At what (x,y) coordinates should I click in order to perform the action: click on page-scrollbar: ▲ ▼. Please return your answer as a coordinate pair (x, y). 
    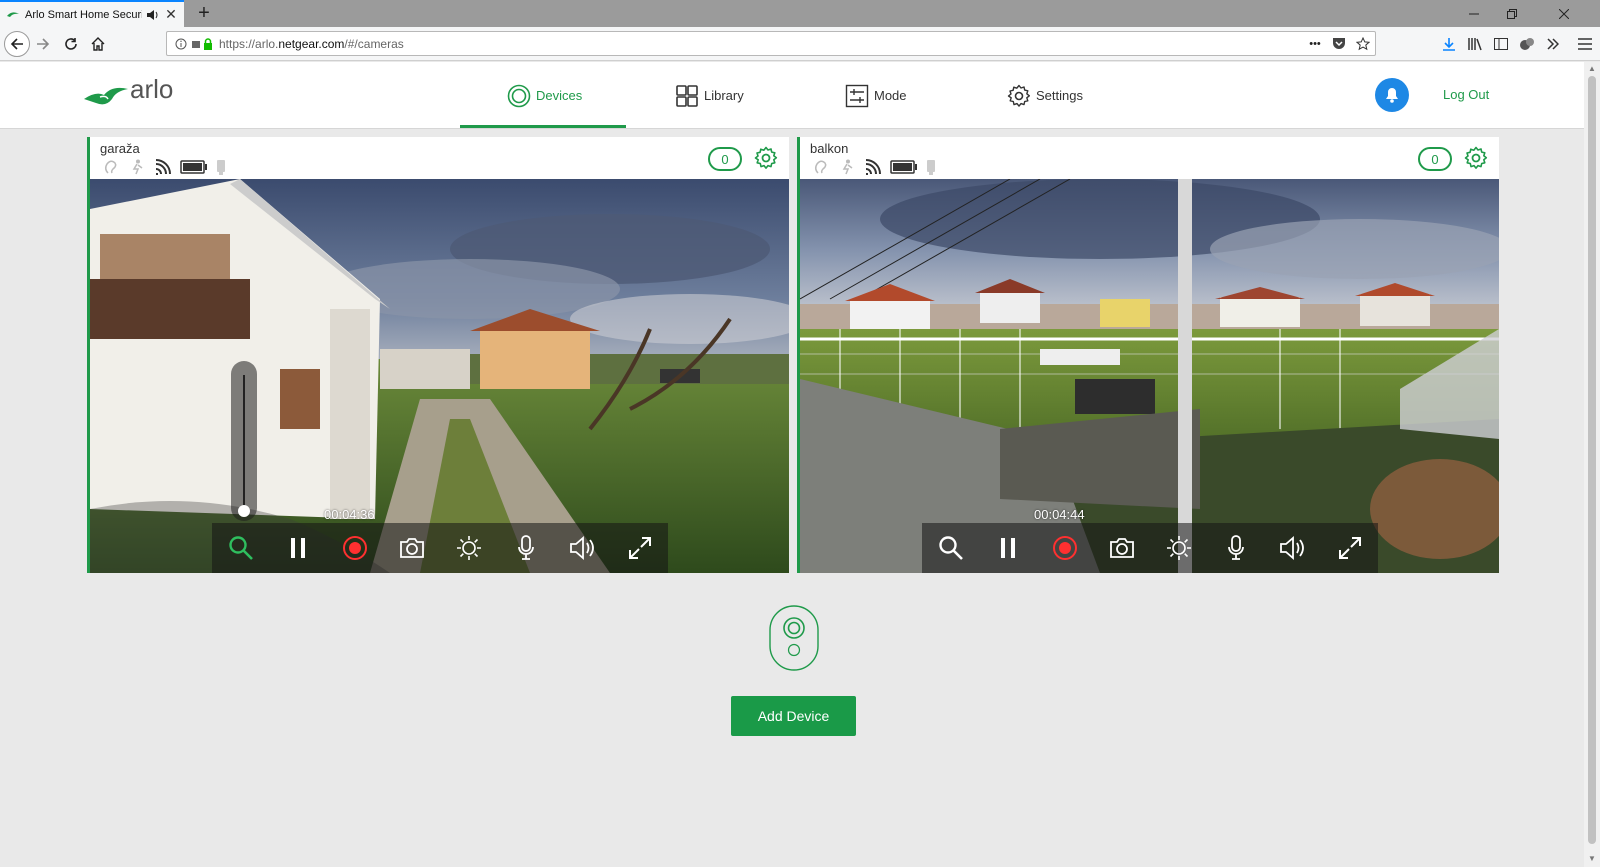
    Looking at the image, I should click on (1592, 464).